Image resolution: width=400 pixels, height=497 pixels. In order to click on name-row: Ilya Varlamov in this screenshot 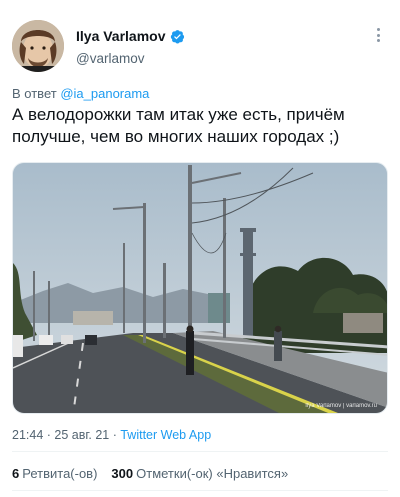, I will do `click(130, 36)`.